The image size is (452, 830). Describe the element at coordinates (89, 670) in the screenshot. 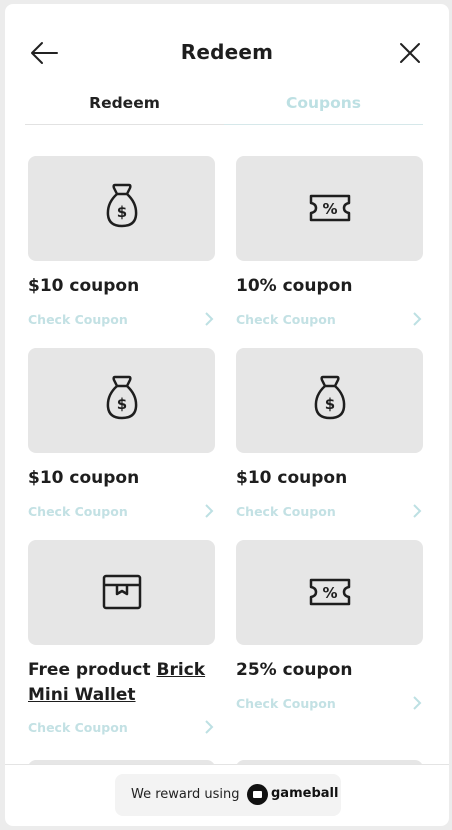

I see `reward-title-prefix: Free product` at that location.